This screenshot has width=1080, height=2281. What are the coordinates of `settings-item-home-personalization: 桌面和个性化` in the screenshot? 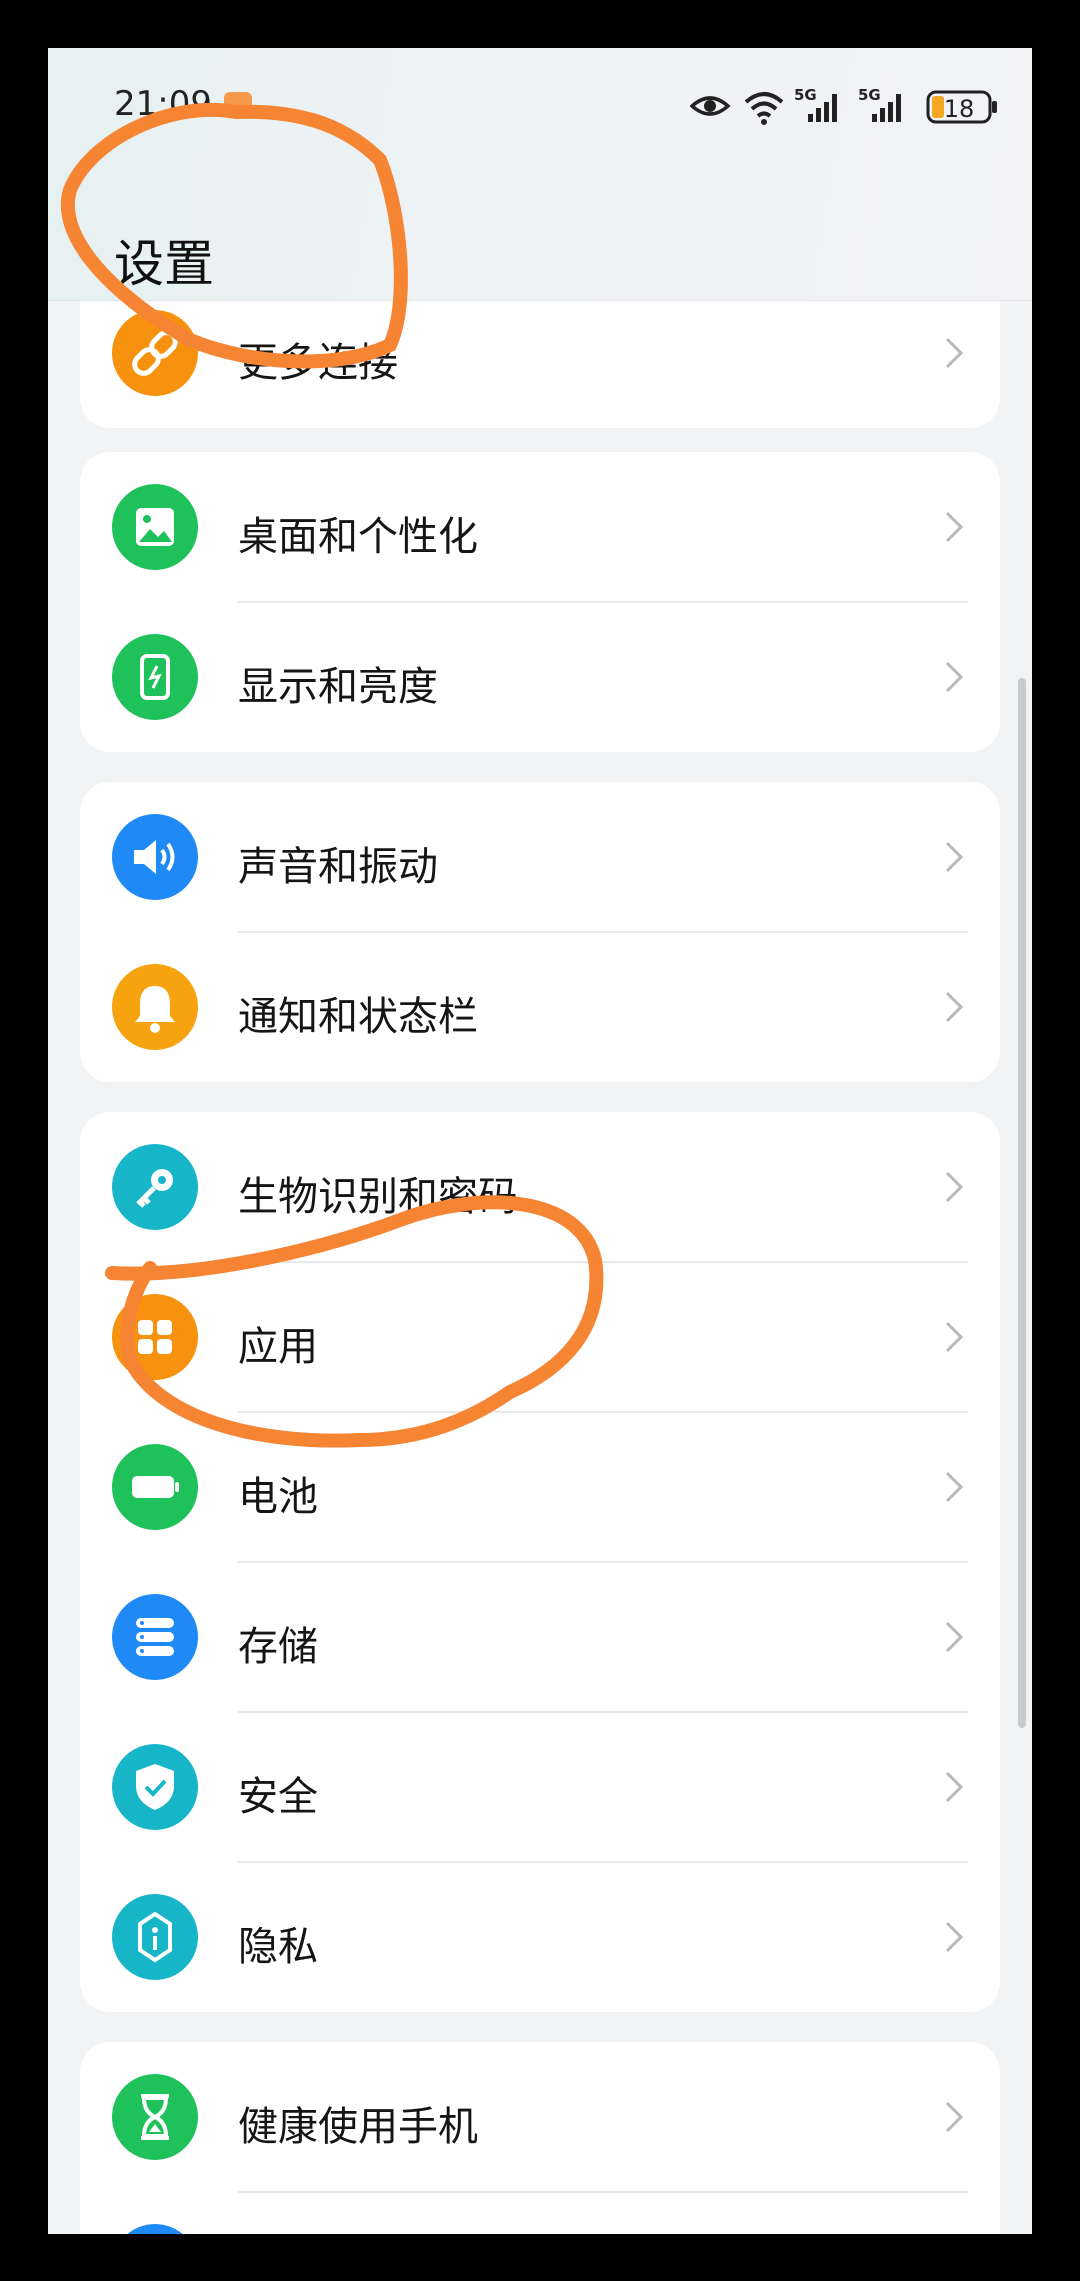 It's located at (540, 527).